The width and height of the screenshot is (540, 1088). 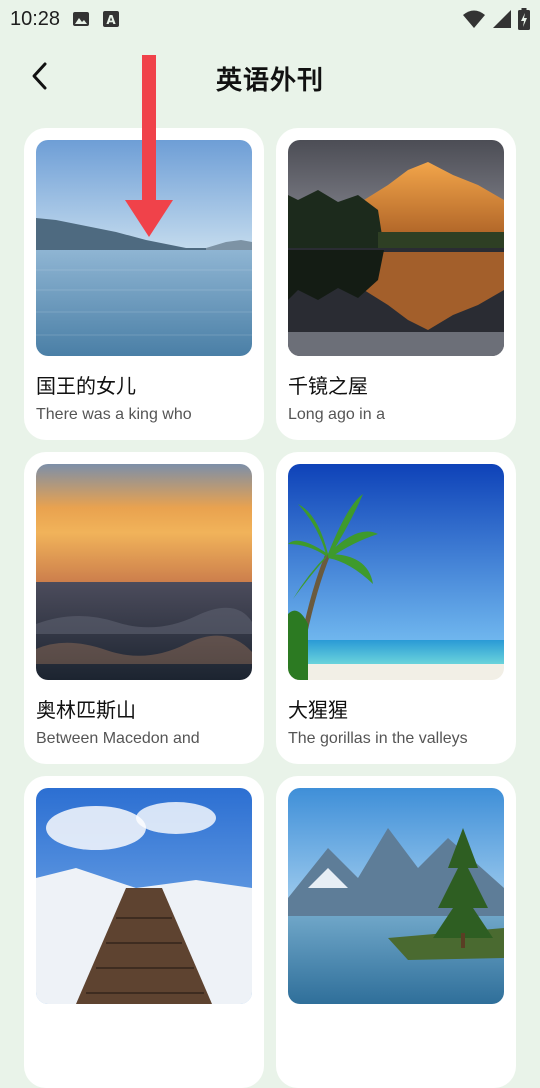 What do you see at coordinates (474, 19) in the screenshot?
I see `wifi-icon` at bounding box center [474, 19].